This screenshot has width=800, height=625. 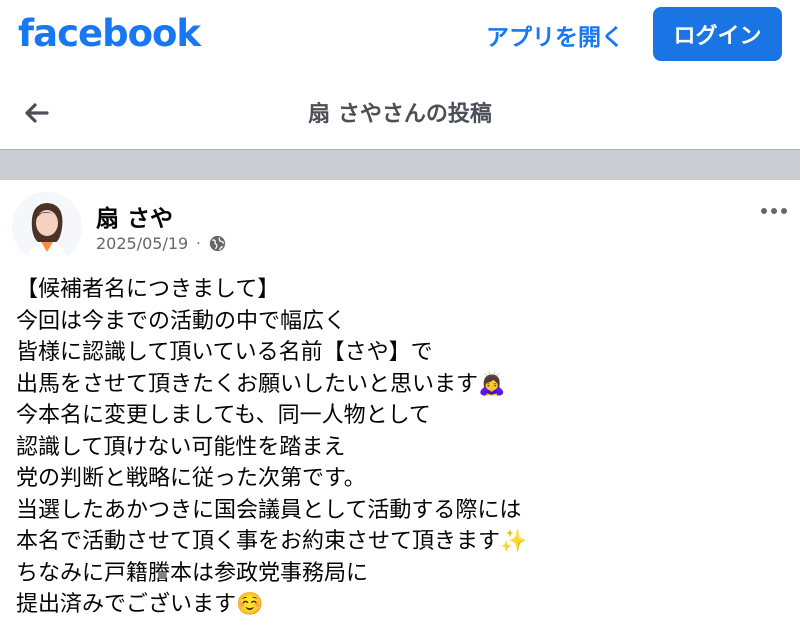 What do you see at coordinates (261, 384) in the screenshot?
I see `post-line: 出馬をさせて頂きたくお願いしたいと思います🙇‍♀️` at bounding box center [261, 384].